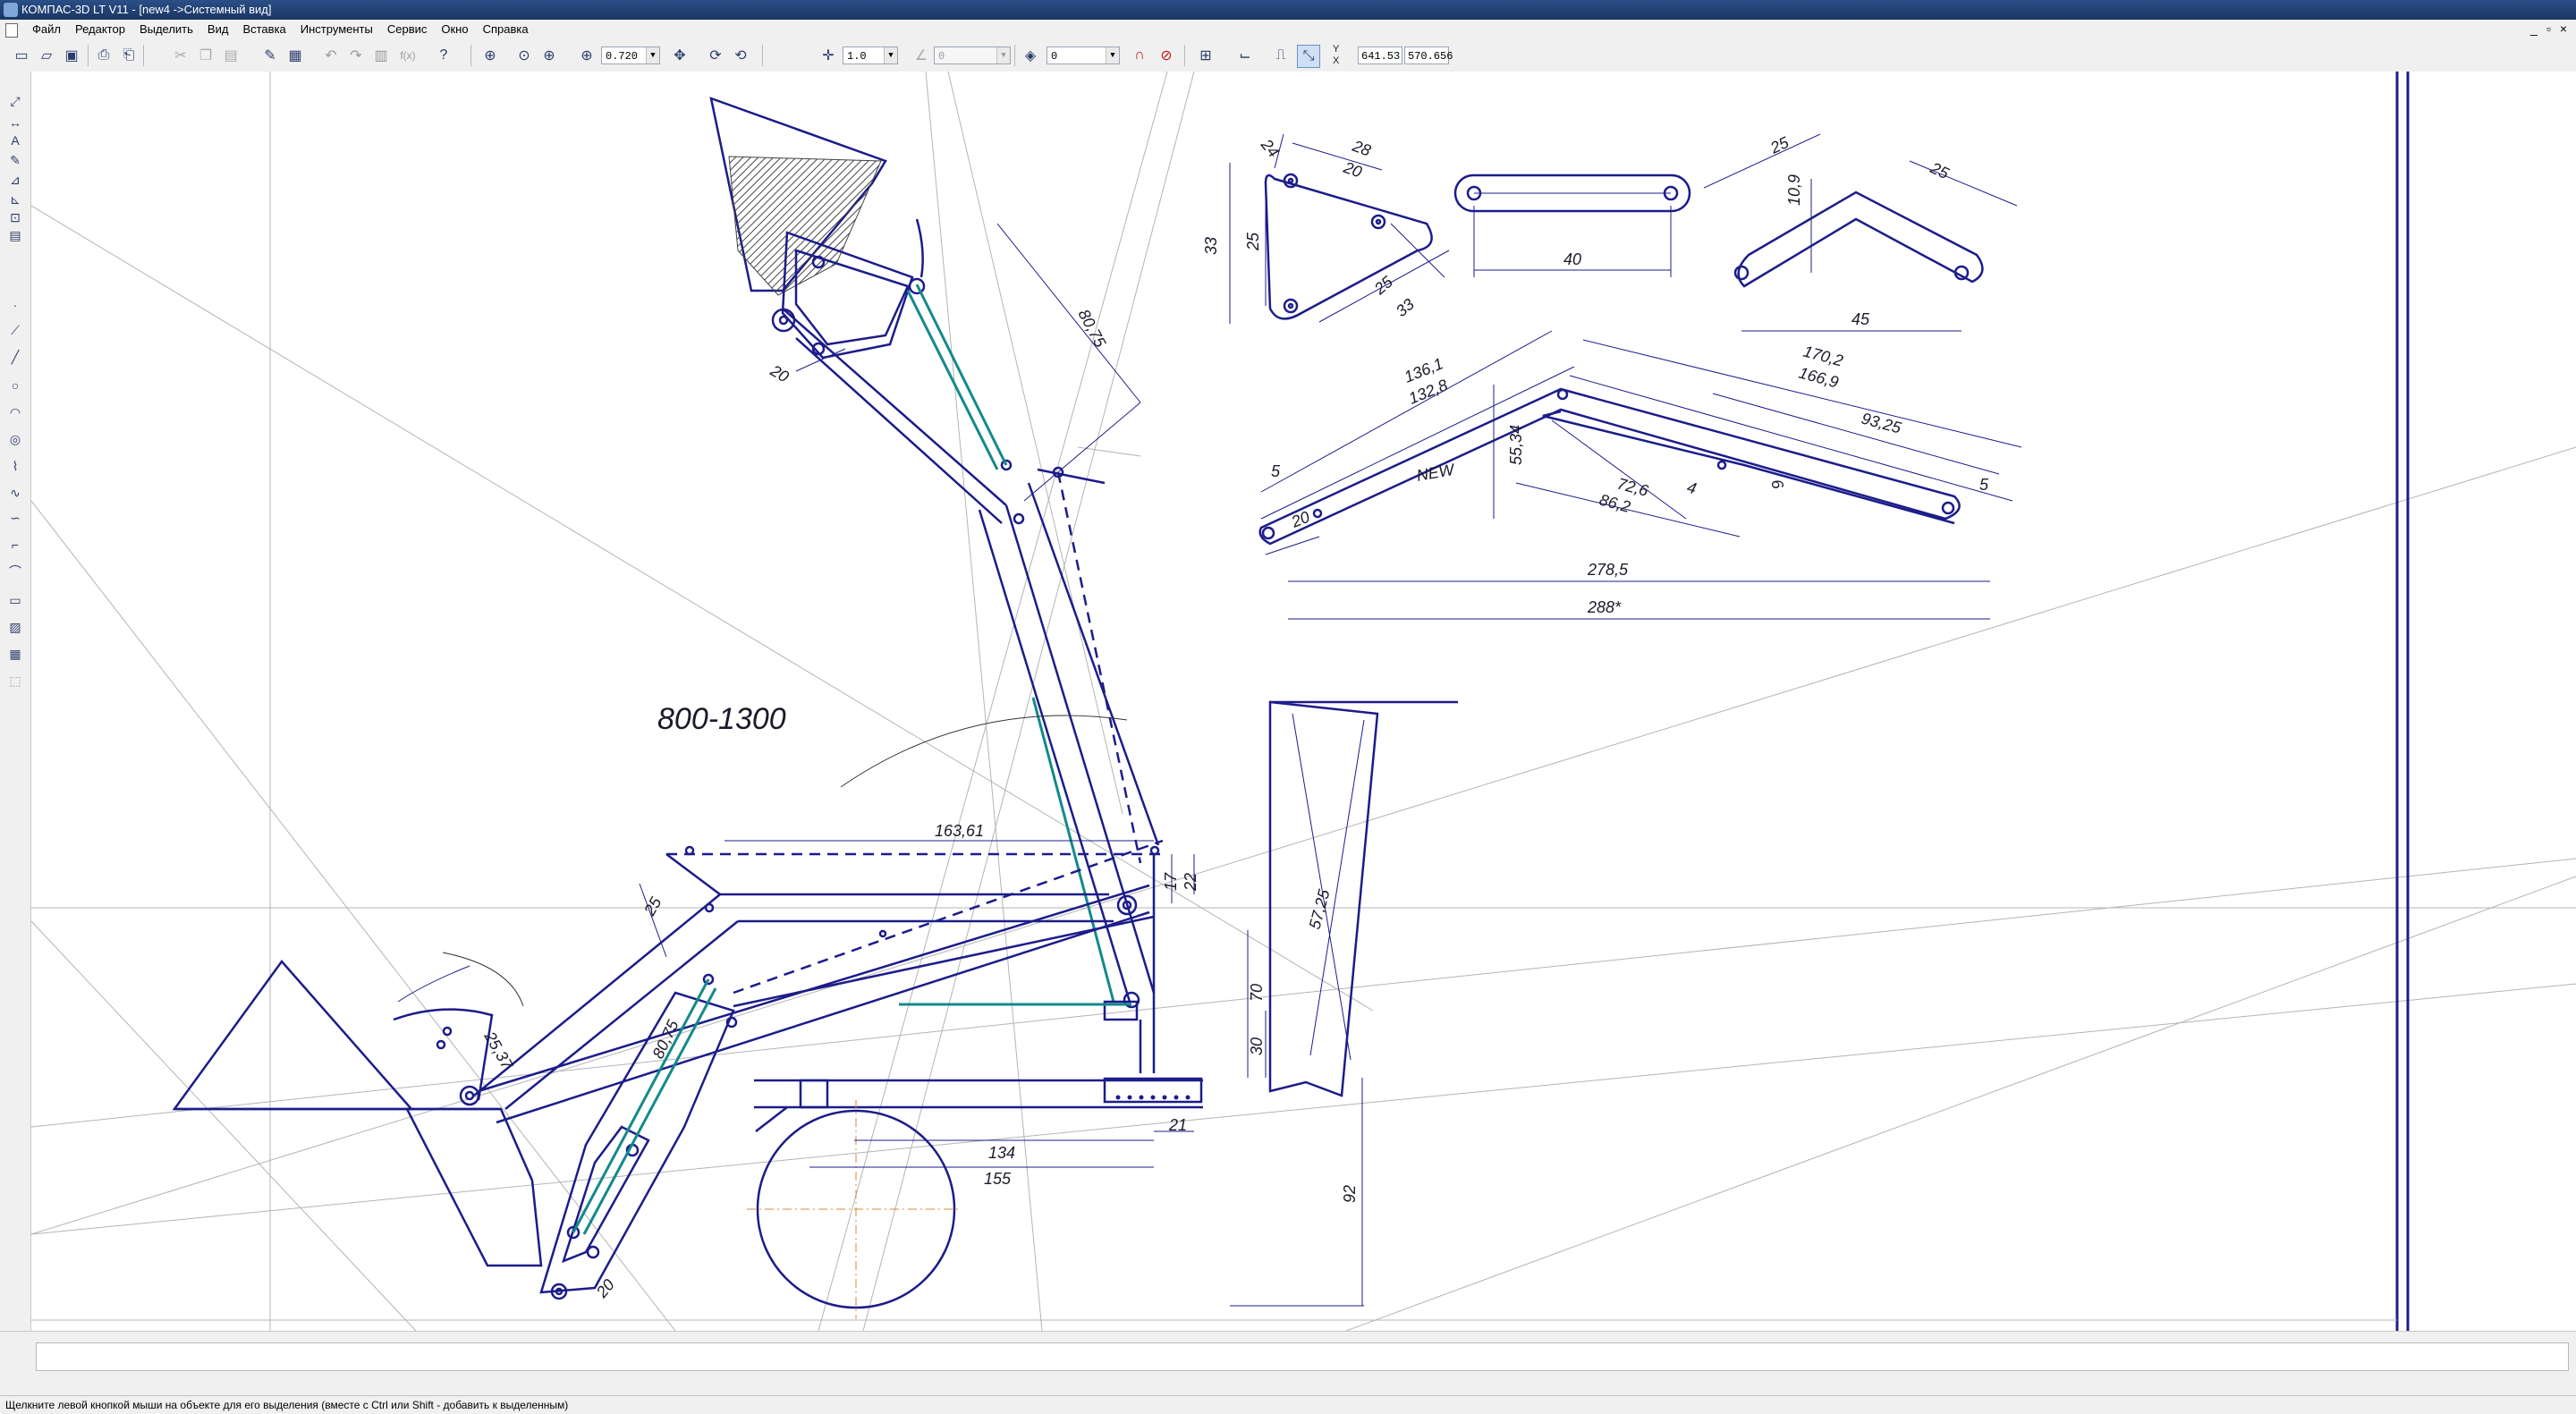  What do you see at coordinates (490, 55) in the screenshot?
I see `zoom-all-icon: ⊕` at bounding box center [490, 55].